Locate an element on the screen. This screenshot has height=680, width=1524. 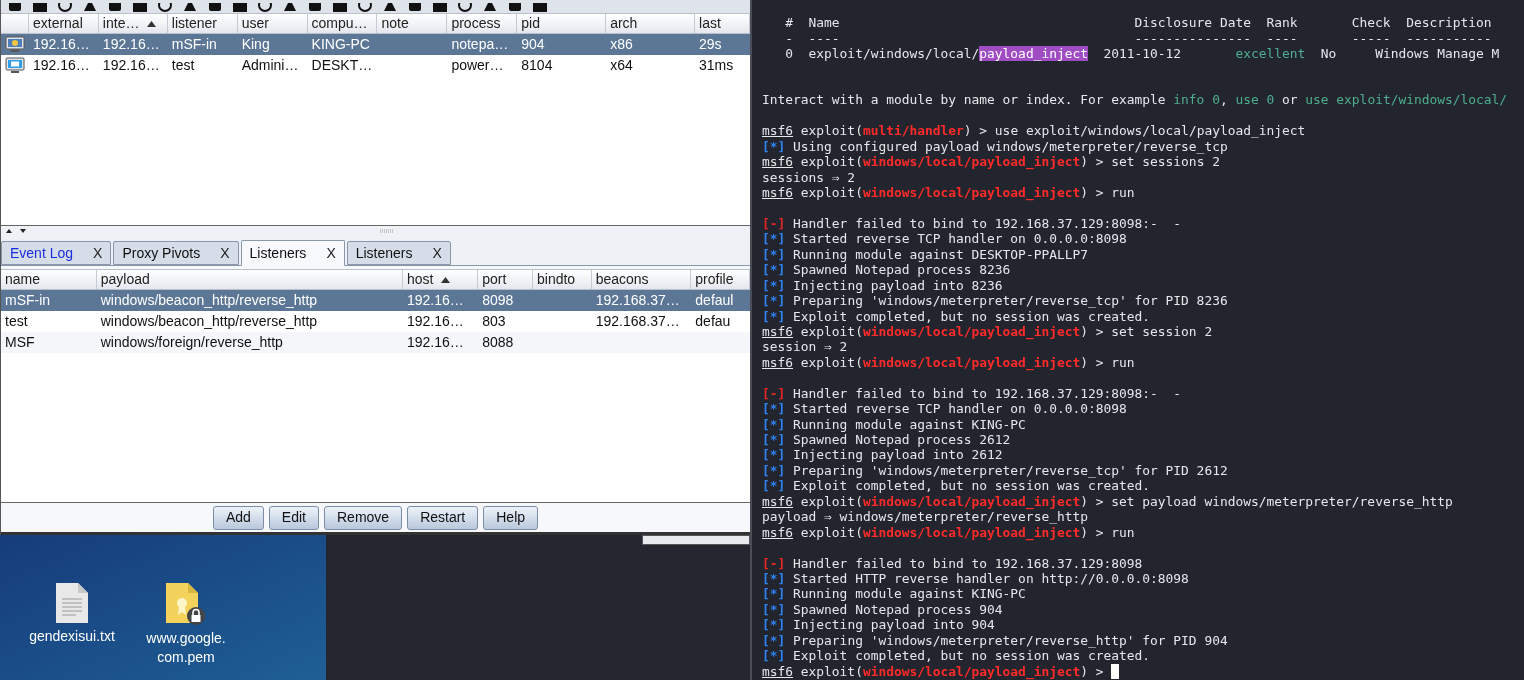
dialog-button: Restart is located at coordinates (443, 517).